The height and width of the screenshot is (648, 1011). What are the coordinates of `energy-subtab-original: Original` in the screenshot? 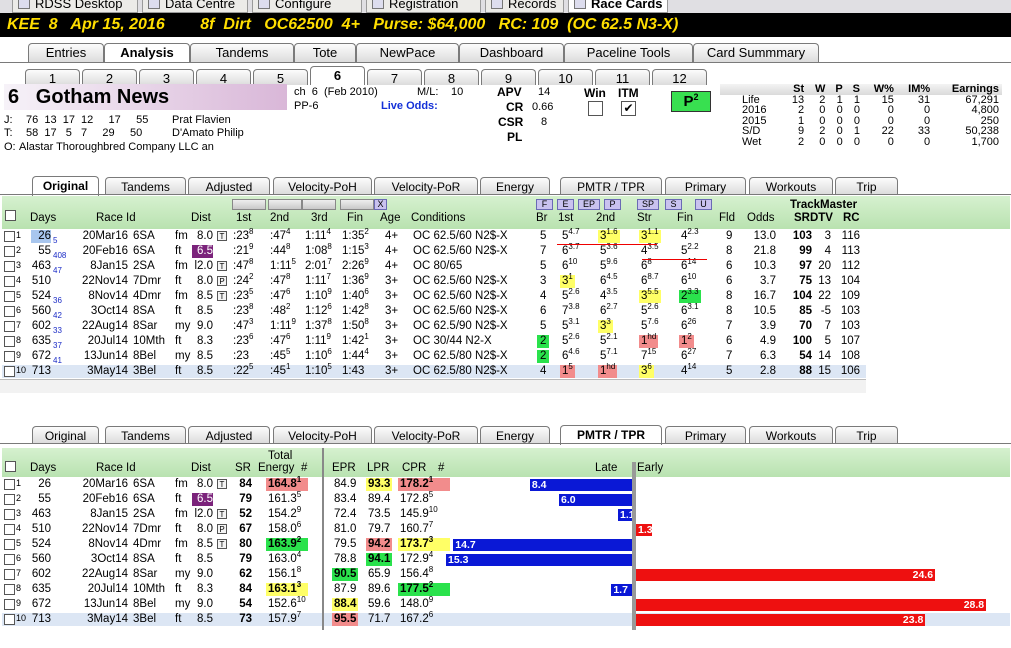 It's located at (65, 434).